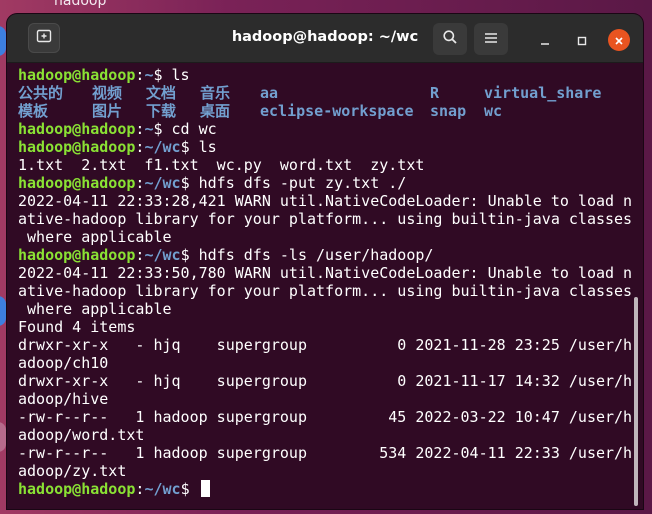 The width and height of the screenshot is (652, 514). Describe the element at coordinates (323, 147) in the screenshot. I see `prompt-line: hadoop@hadoop:~/wc$ ls` at that location.